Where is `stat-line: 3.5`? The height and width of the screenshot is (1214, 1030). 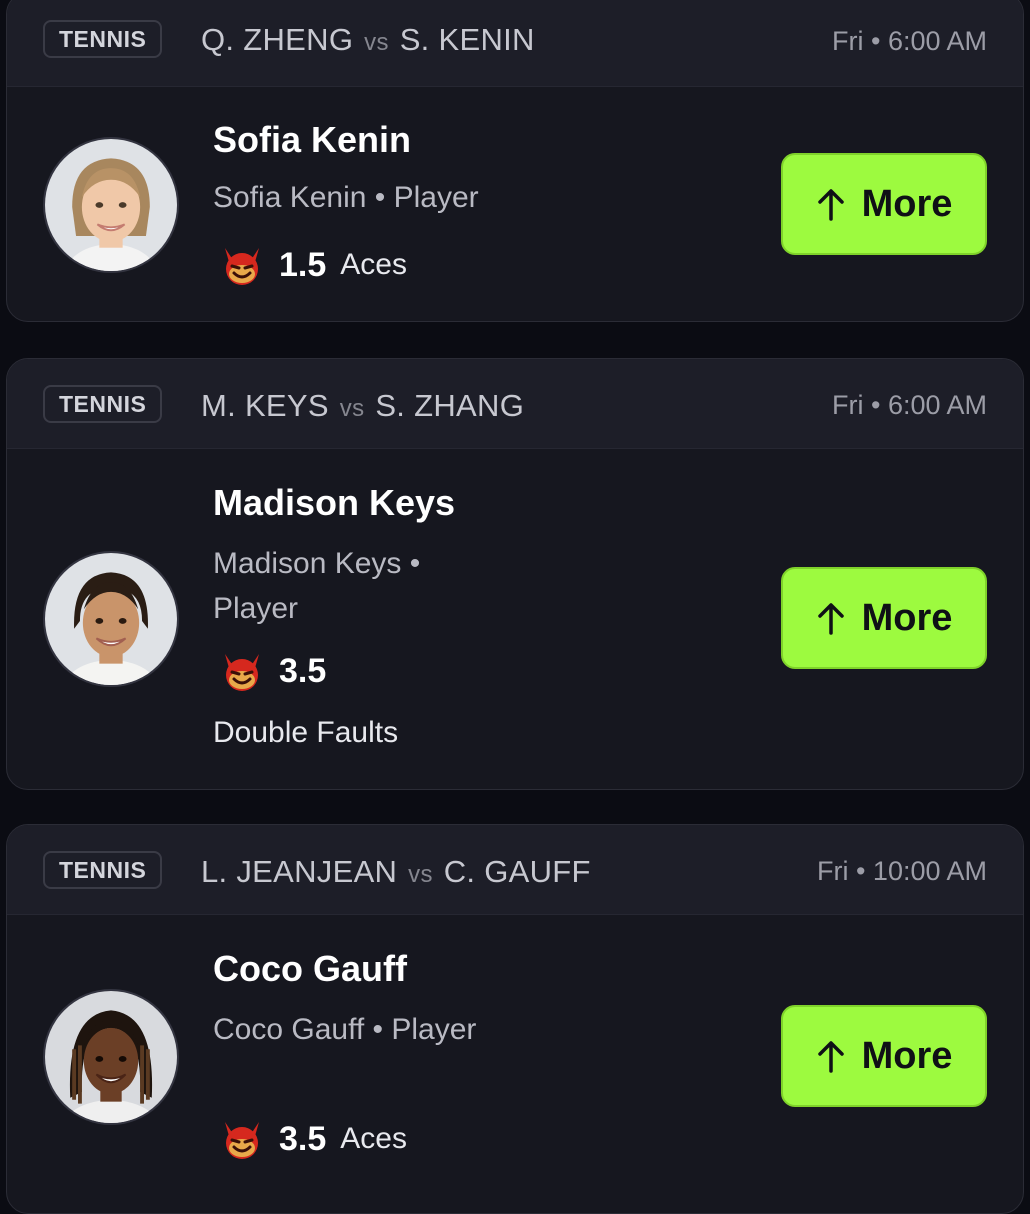 stat-line: 3.5 is located at coordinates (279, 671).